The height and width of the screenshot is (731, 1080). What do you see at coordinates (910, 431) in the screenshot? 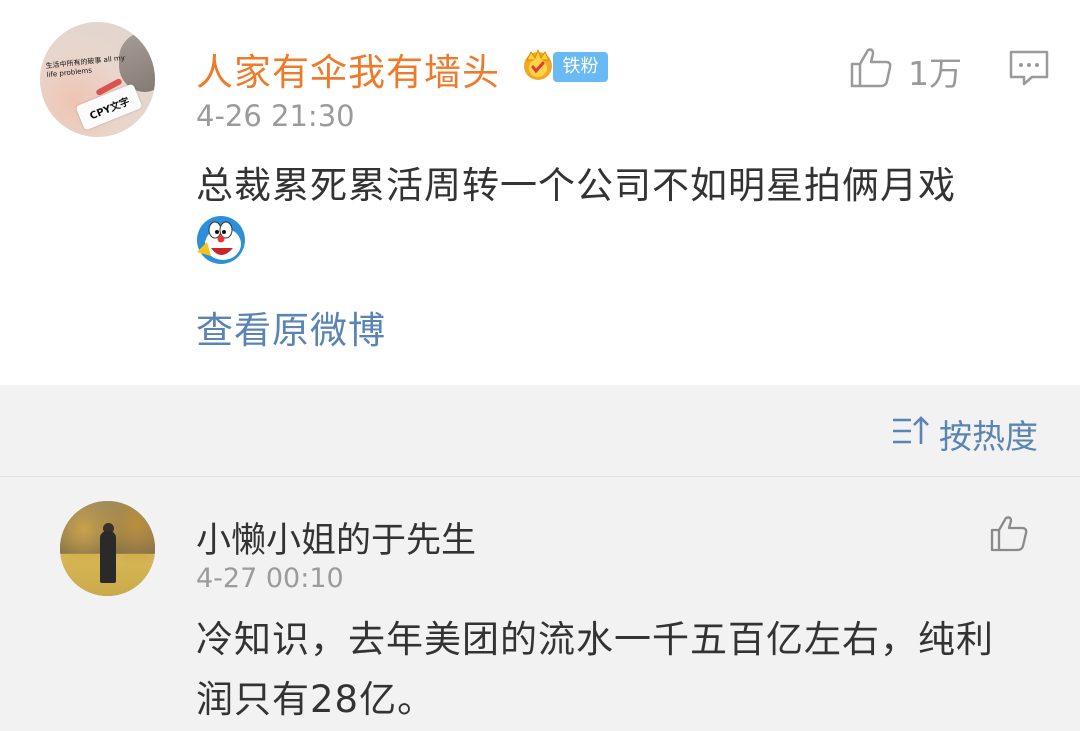
I see `sort-icon` at bounding box center [910, 431].